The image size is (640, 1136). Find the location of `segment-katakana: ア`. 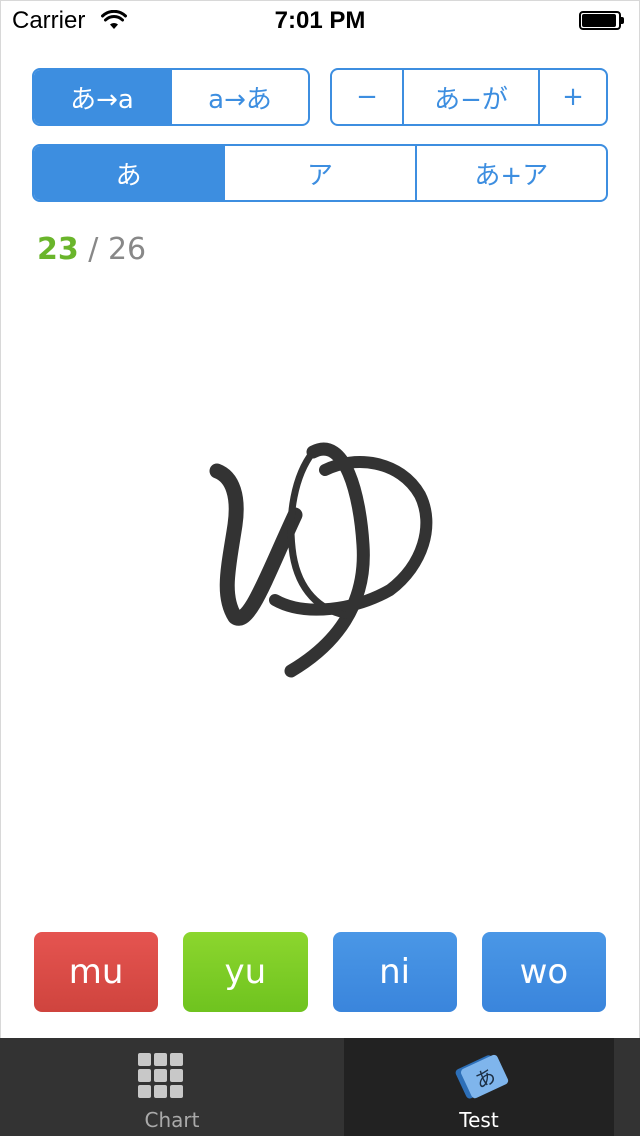

segment-katakana: ア is located at coordinates (318, 173).